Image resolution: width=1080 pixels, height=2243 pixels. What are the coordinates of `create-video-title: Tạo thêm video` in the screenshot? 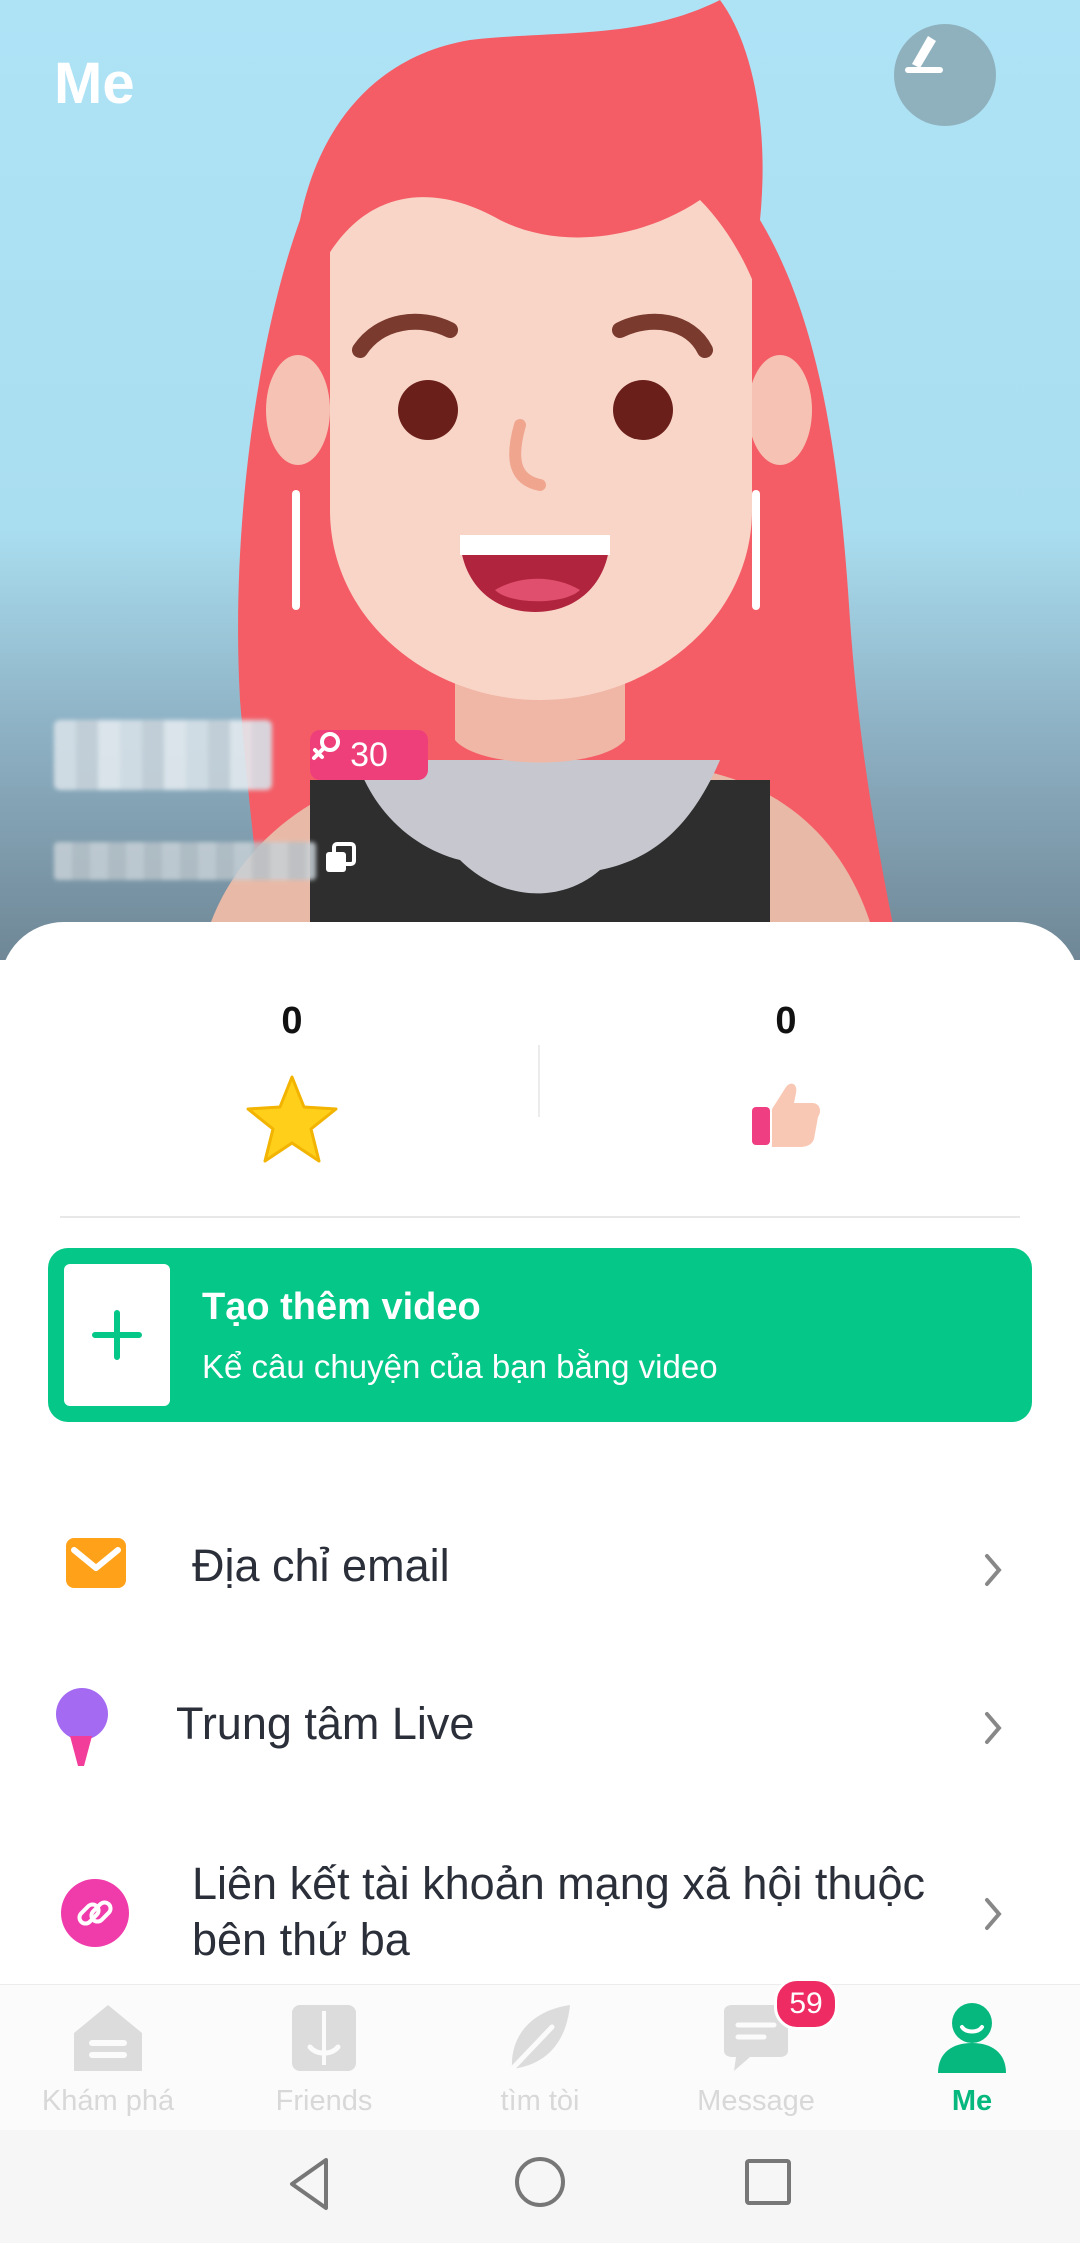 It's located at (341, 1307).